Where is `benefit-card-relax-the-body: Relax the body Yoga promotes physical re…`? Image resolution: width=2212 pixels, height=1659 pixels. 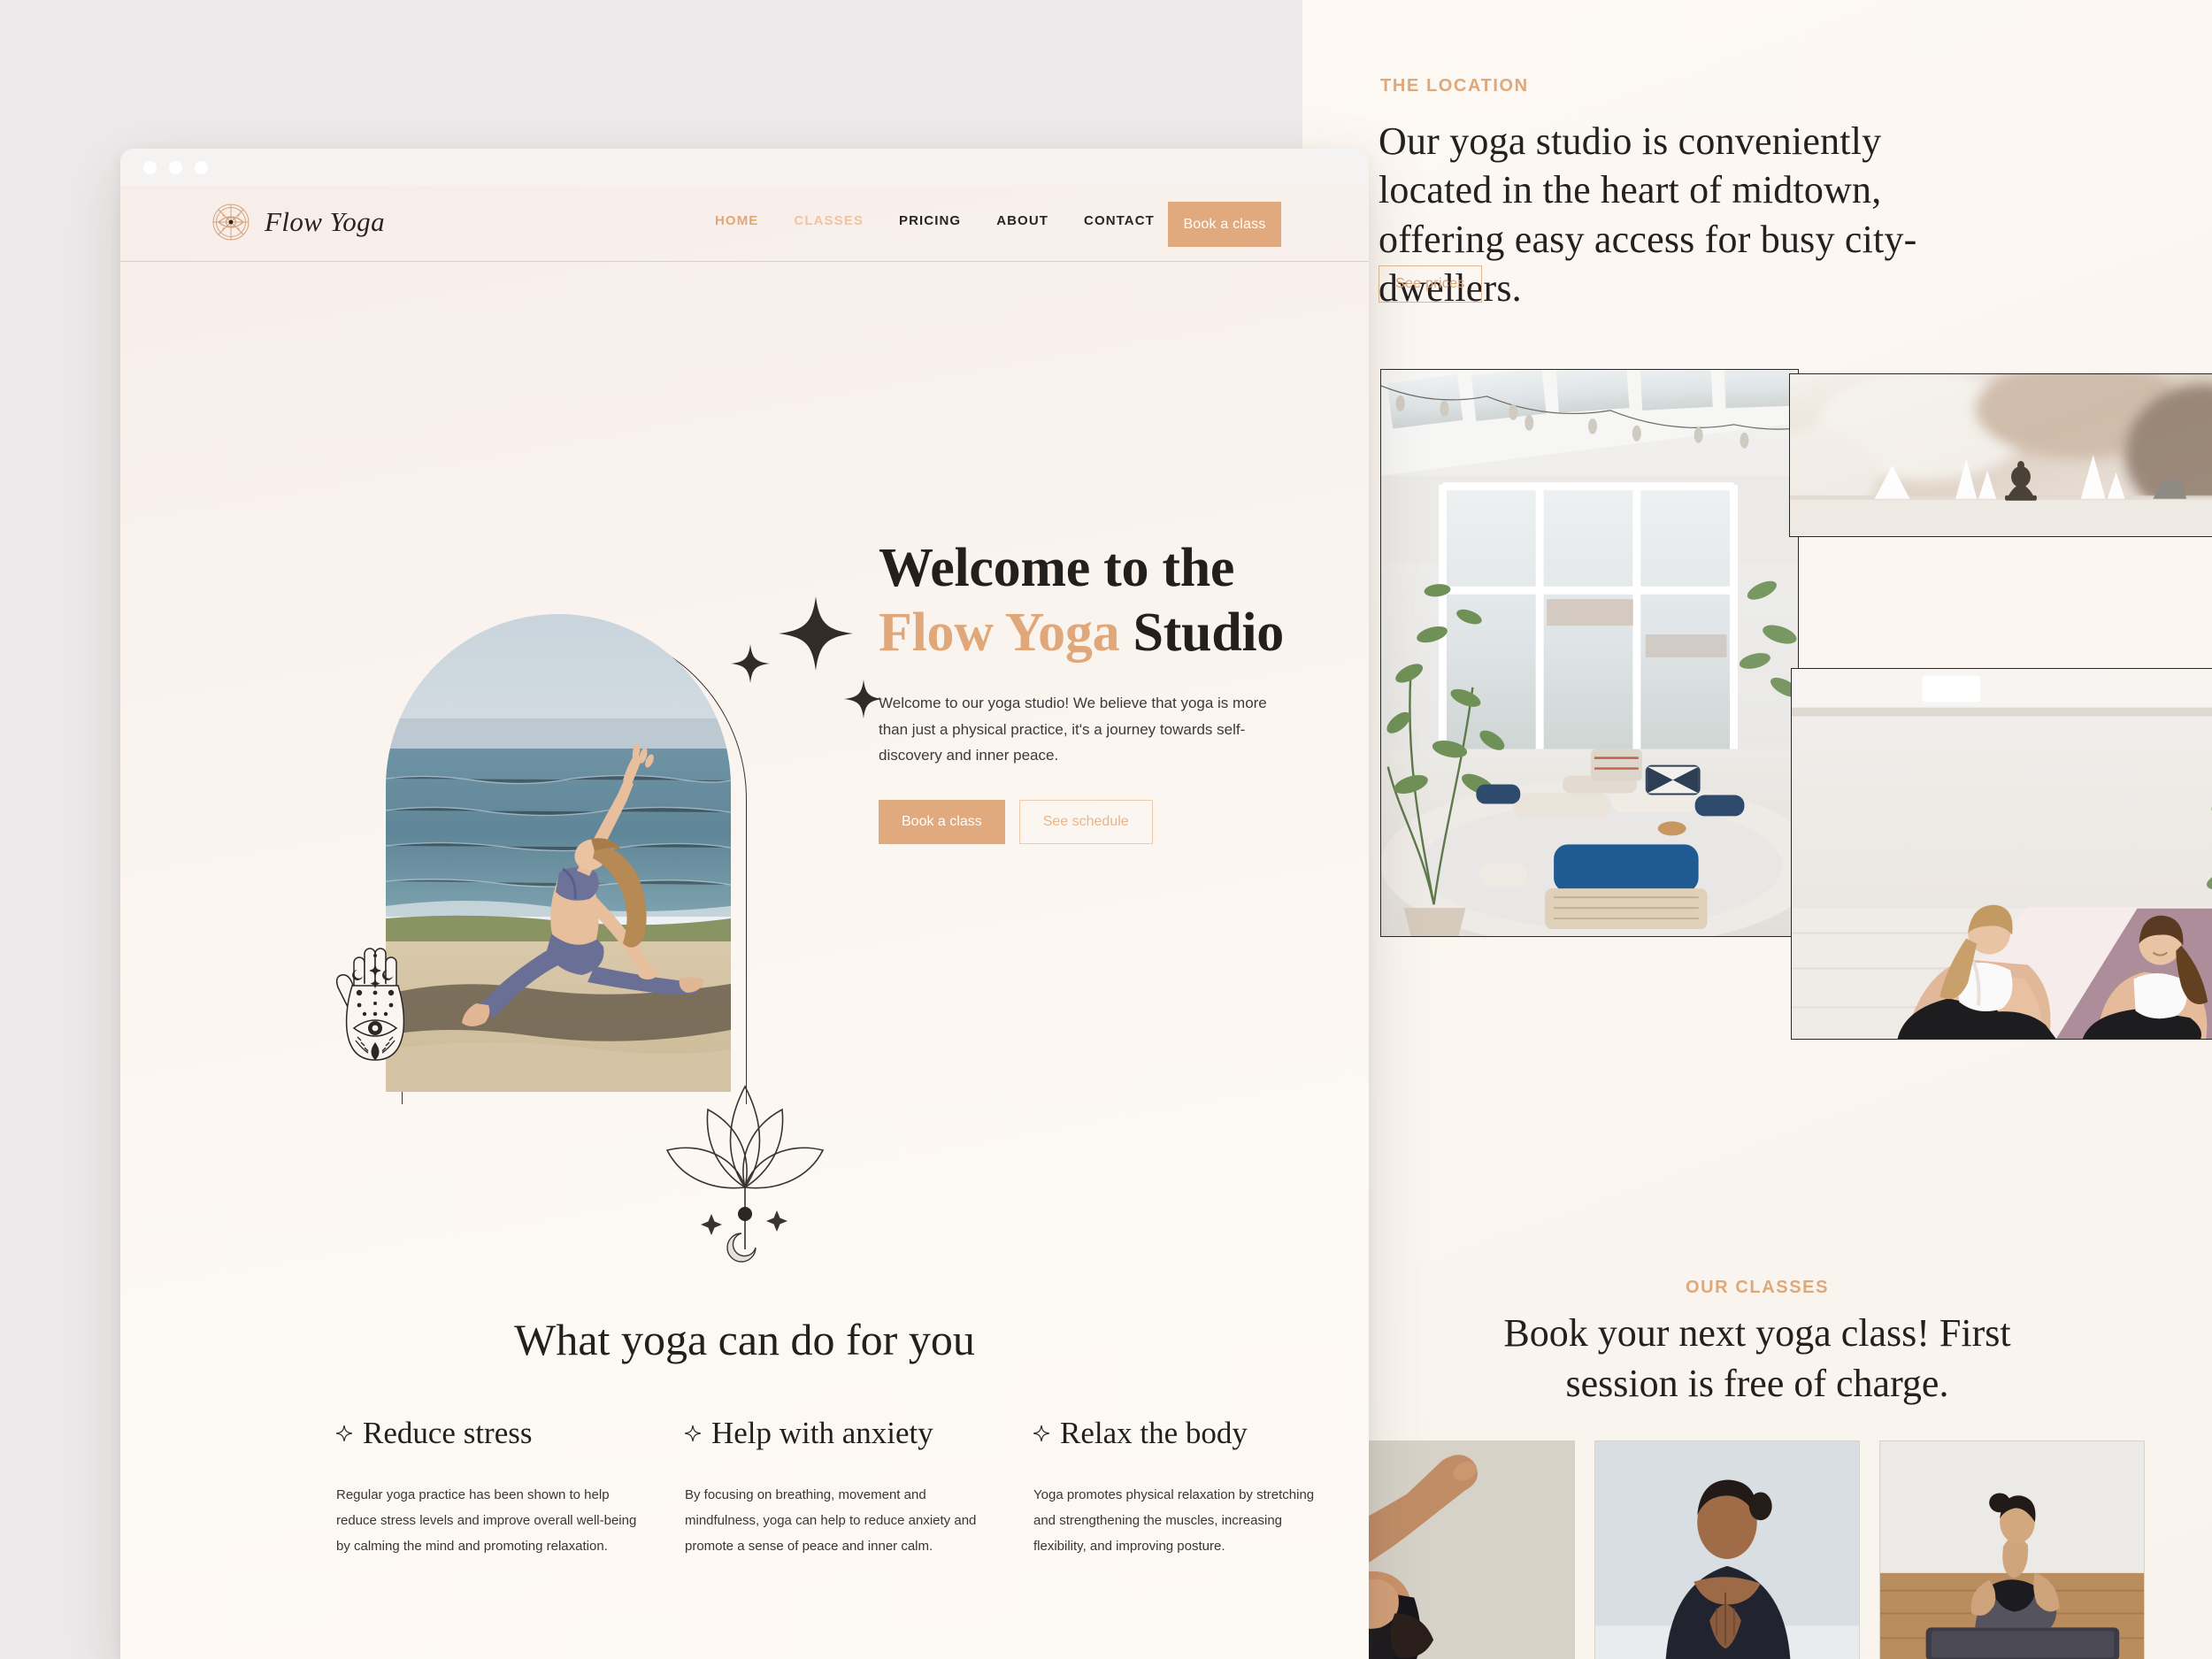
benefit-card-relax-the-body: Relax the body Yoga promotes physical re… is located at coordinates (1201, 1488).